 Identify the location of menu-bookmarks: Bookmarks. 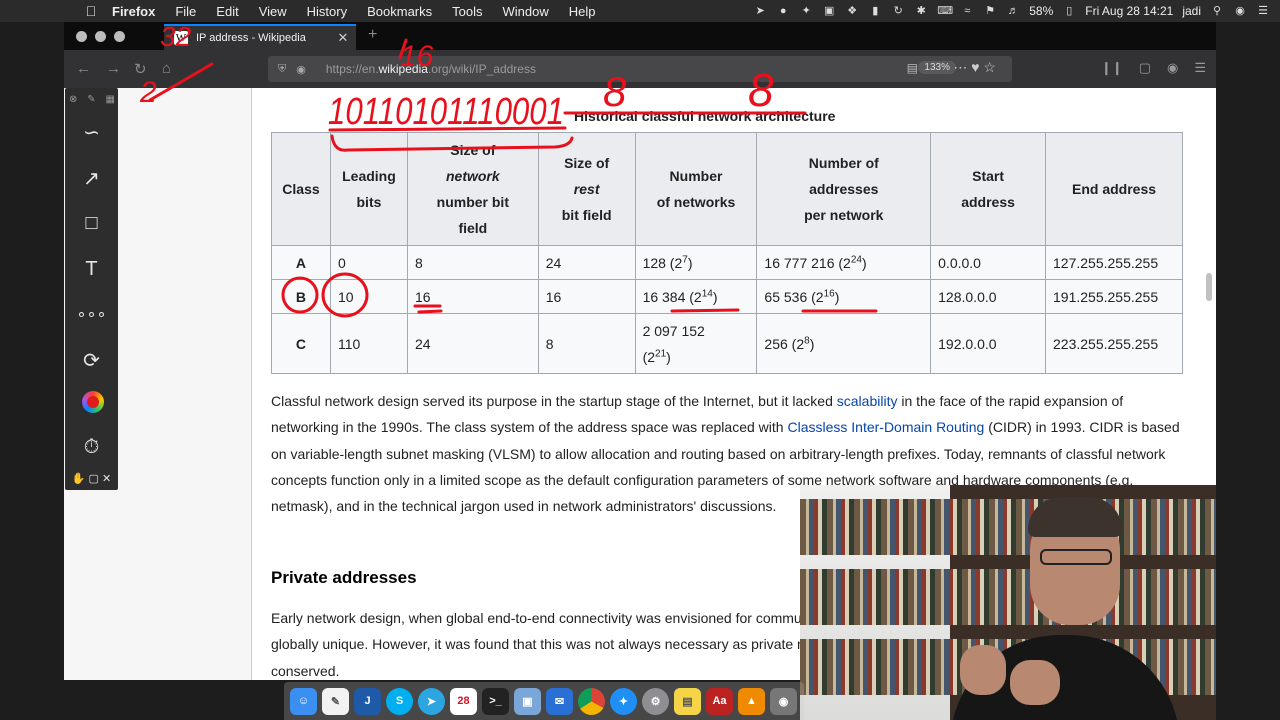
(399, 11).